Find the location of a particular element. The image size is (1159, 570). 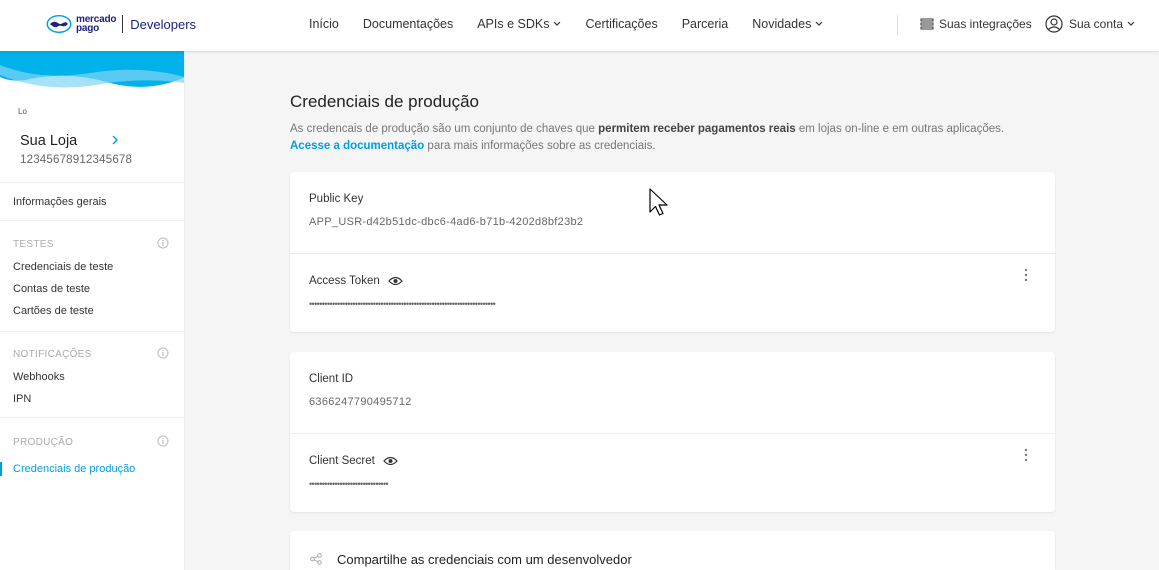

chevron-right-icon is located at coordinates (115, 140).